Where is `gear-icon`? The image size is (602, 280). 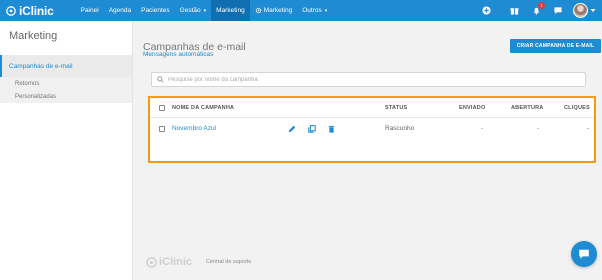
gear-icon is located at coordinates (258, 10).